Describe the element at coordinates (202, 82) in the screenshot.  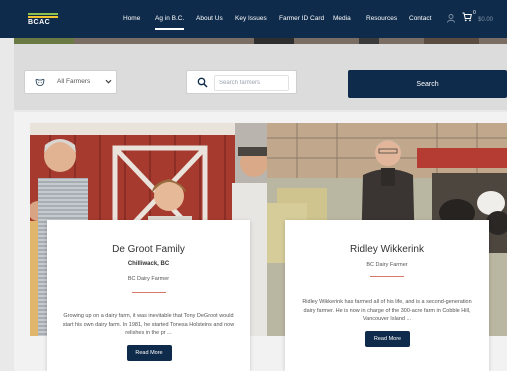
I see `search-icon` at that location.